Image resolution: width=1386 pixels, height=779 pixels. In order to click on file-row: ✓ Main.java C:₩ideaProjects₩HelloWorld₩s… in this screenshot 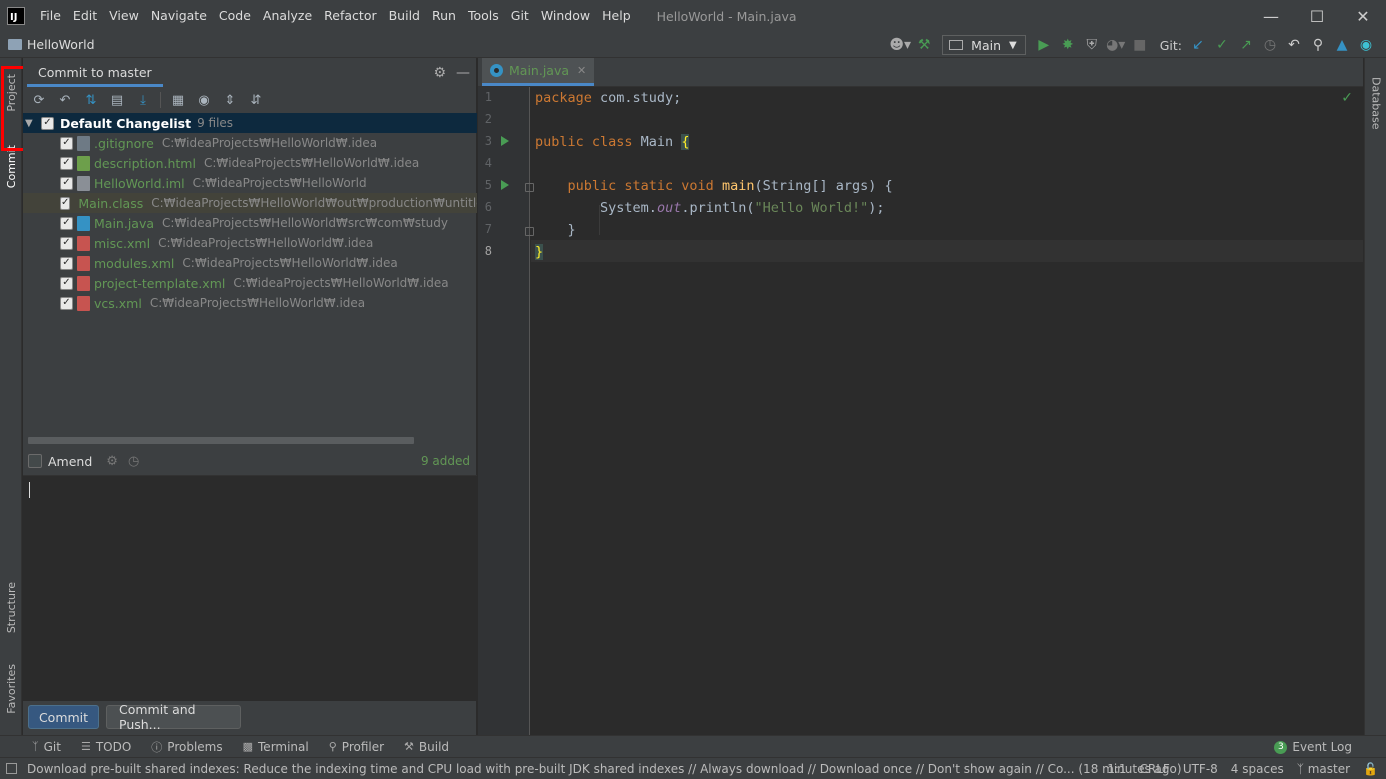, I will do `click(250, 223)`.